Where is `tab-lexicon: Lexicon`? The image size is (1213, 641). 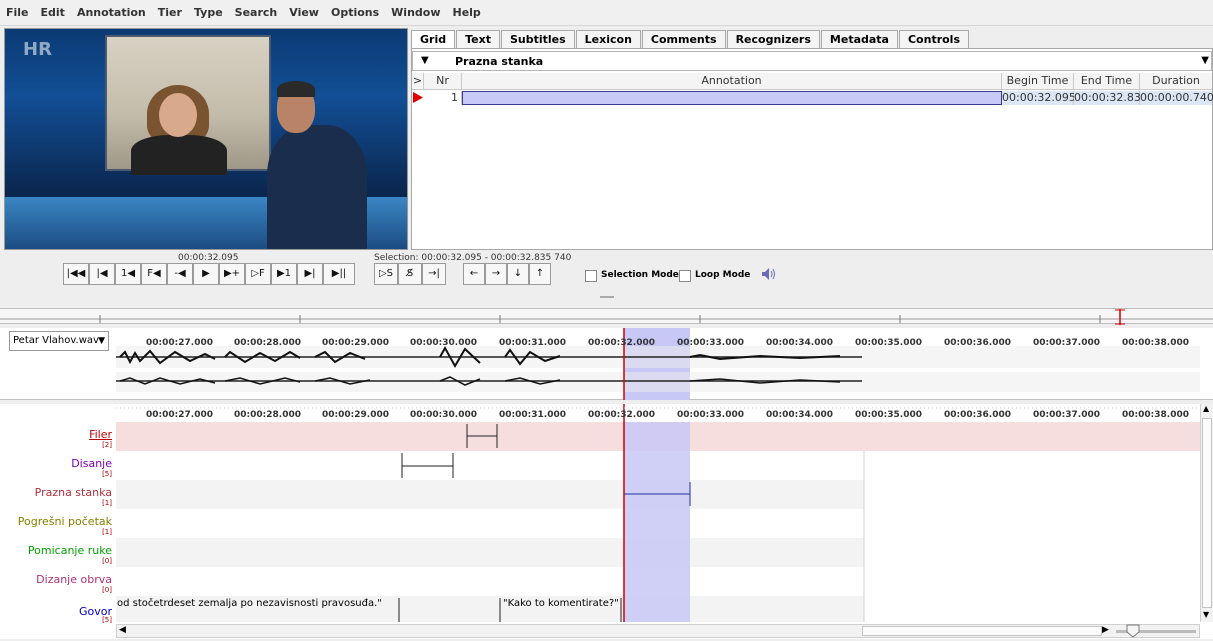 tab-lexicon: Lexicon is located at coordinates (608, 39).